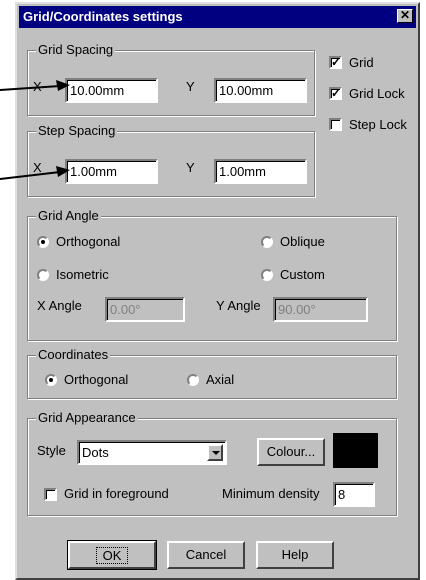 The height and width of the screenshot is (580, 426). What do you see at coordinates (355, 450) in the screenshot?
I see `colour-swatch` at bounding box center [355, 450].